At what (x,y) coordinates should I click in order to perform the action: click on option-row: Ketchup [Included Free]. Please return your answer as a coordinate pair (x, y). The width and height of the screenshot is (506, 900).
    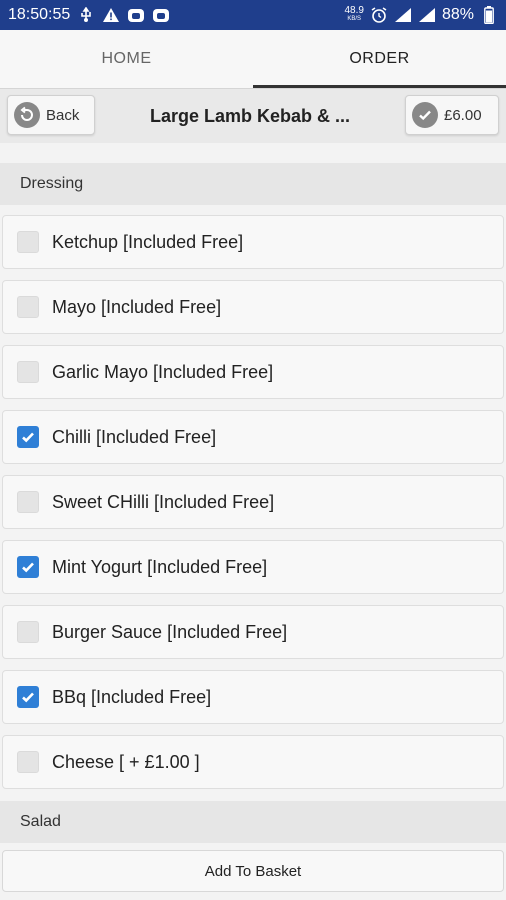
    Looking at the image, I should click on (253, 242).